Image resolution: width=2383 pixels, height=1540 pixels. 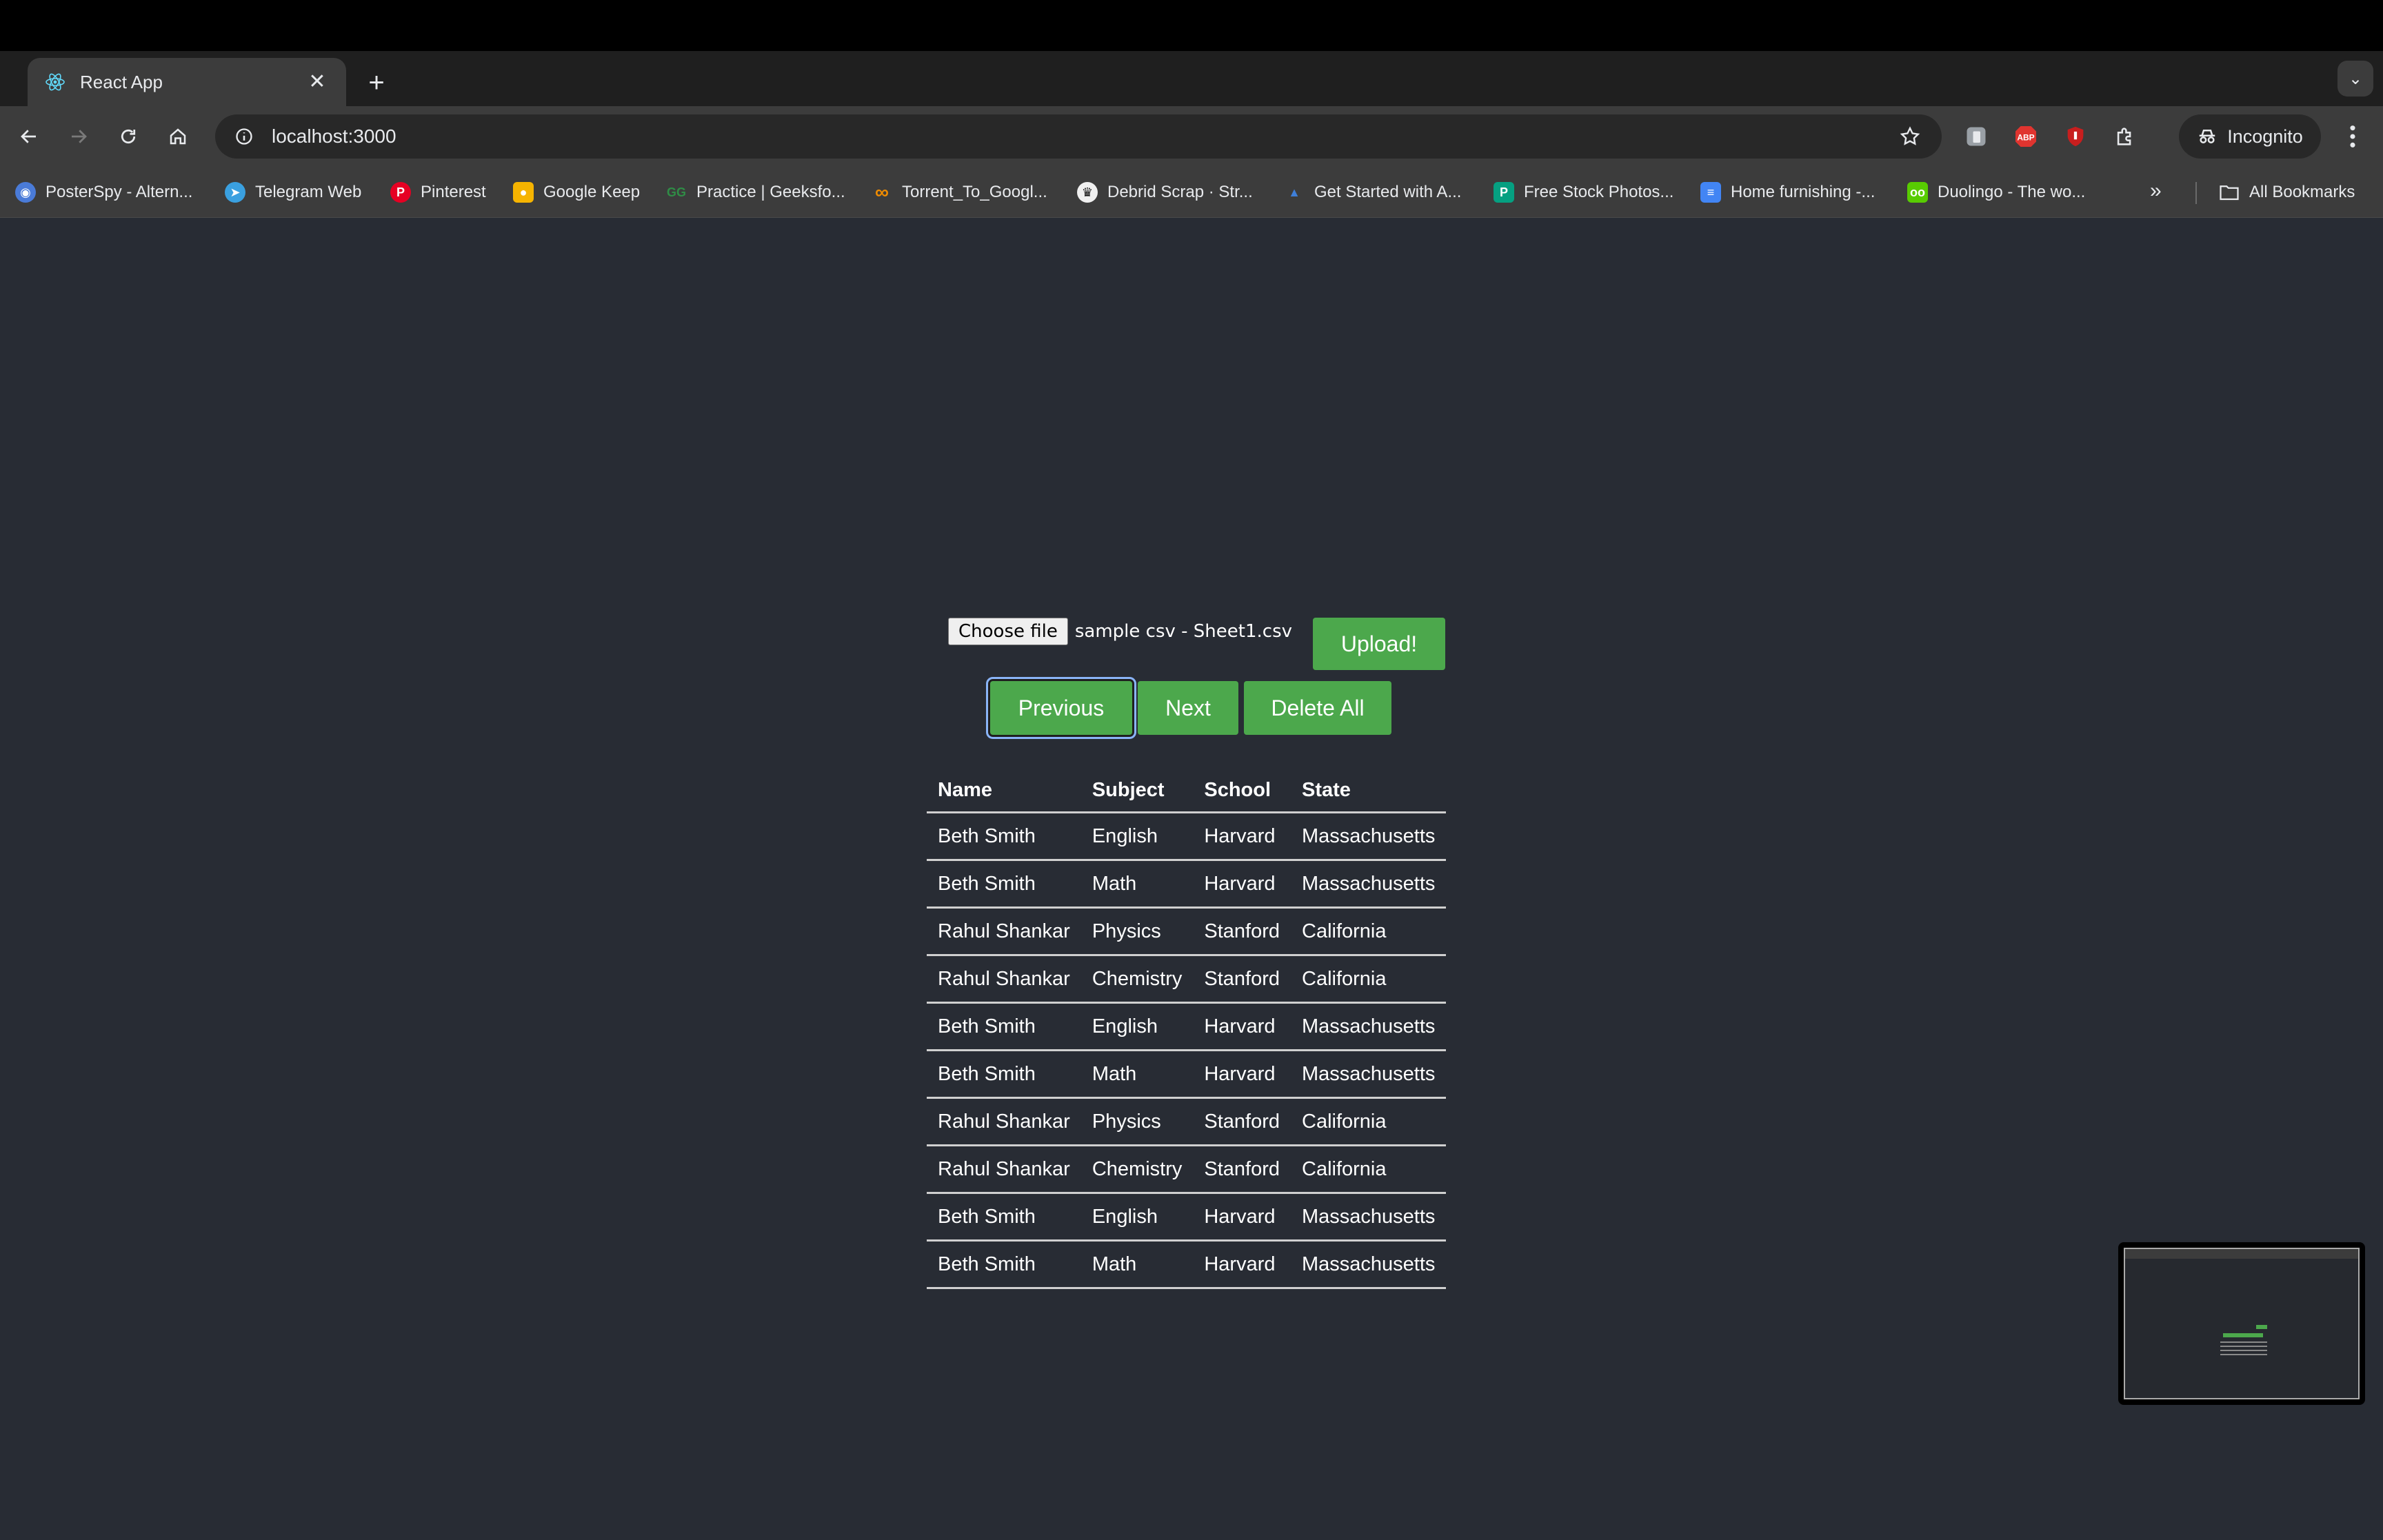 I want to click on browser-menu-icon, so click(x=2352, y=137).